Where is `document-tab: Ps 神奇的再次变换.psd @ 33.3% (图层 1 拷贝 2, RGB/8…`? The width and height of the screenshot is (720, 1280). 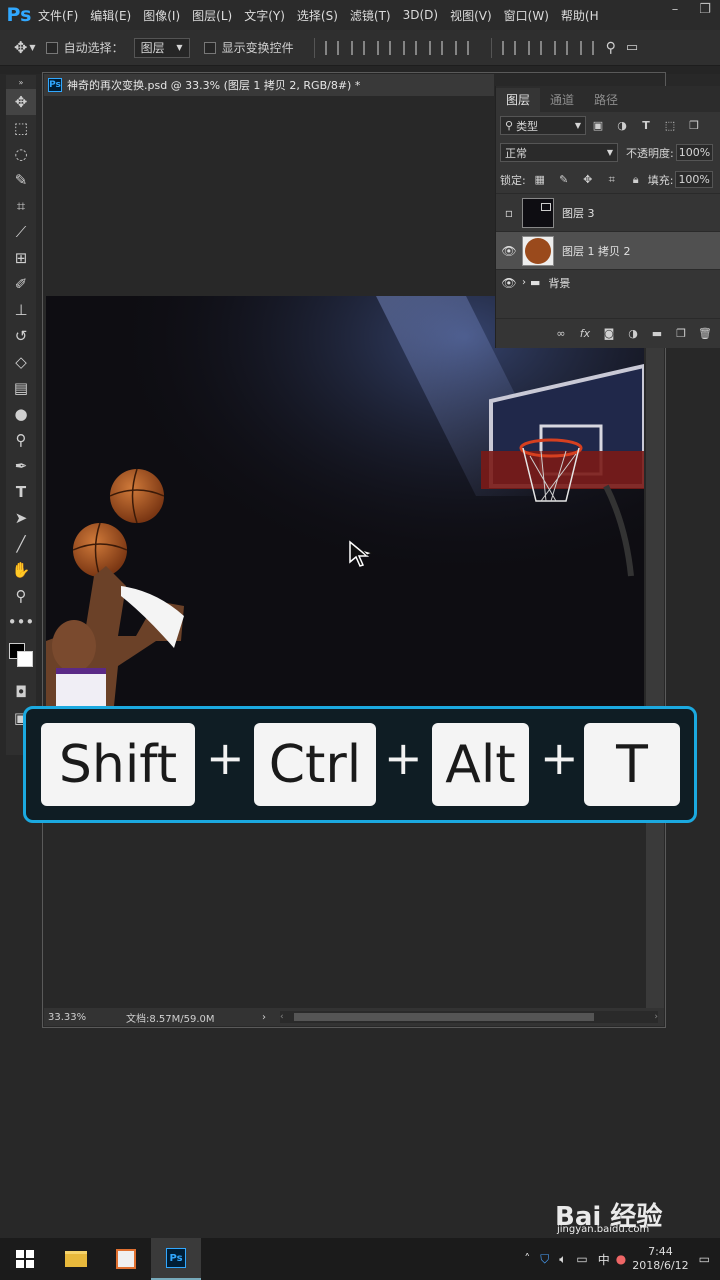 document-tab: Ps 神奇的再次变换.psd @ 33.3% (图层 1 拷贝 2, RGB/8… is located at coordinates (269, 85).